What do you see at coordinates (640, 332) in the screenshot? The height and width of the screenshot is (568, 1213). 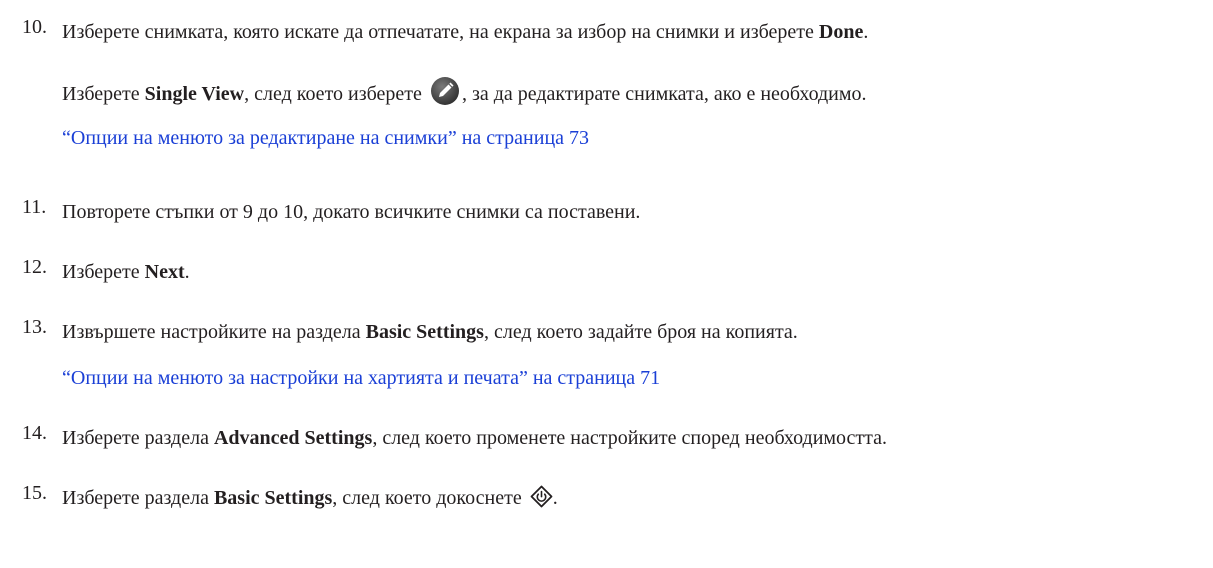 I see `step-text-end: , след което задайте броя на копията.` at bounding box center [640, 332].